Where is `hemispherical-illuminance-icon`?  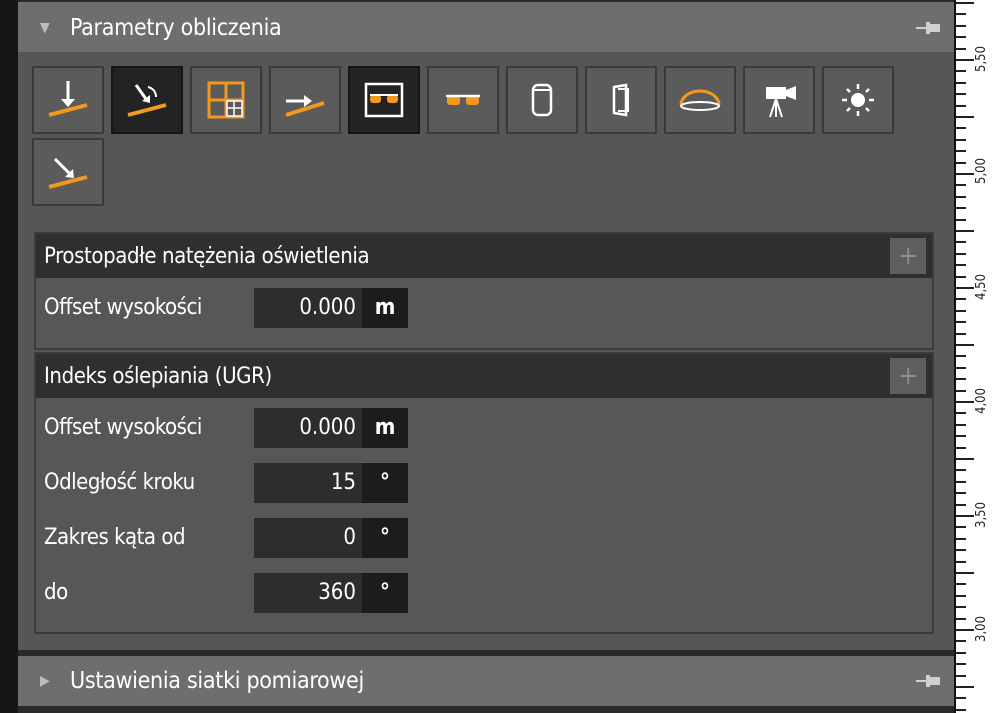 hemispherical-illuminance-icon is located at coordinates (700, 100).